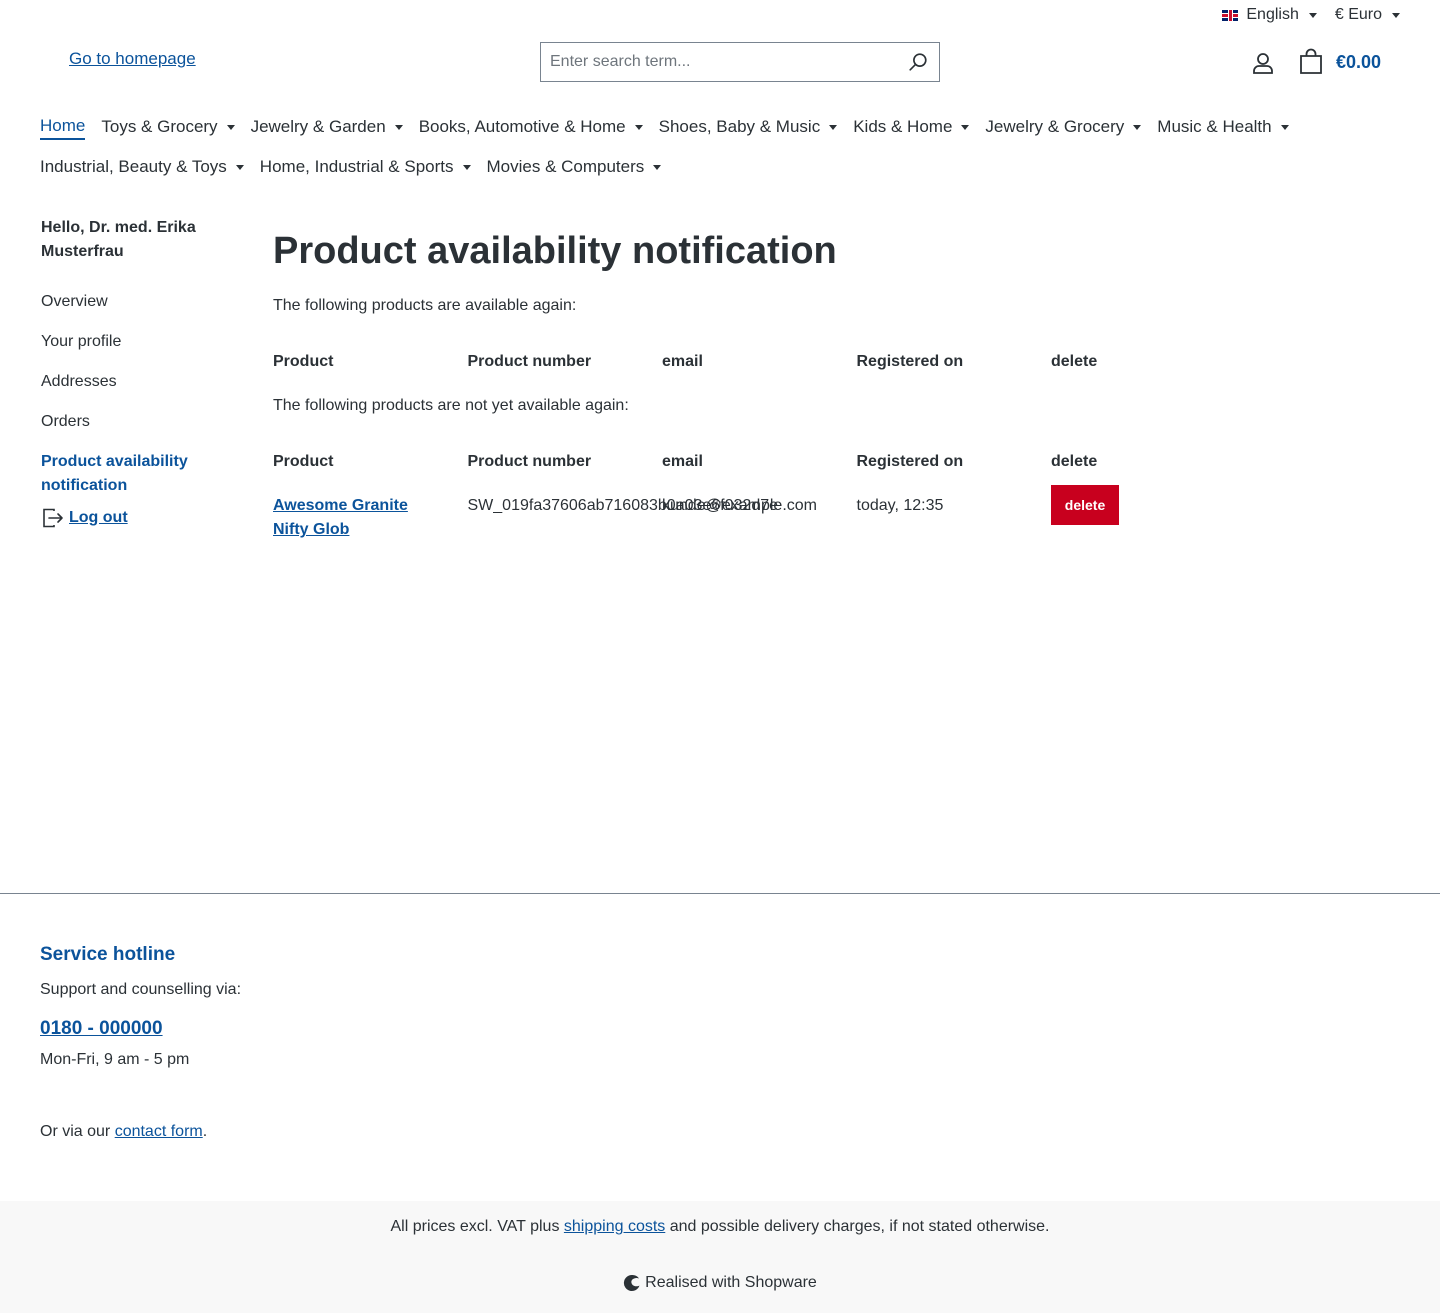  I want to click on nav-item-home-industrial-sports: Home, Industrial & Sports, so click(365, 167).